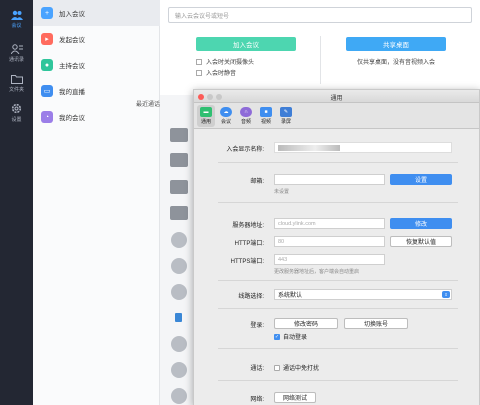  Describe the element at coordinates (376, 323) in the screenshot. I see `switch-account-button: 切换账号` at that location.